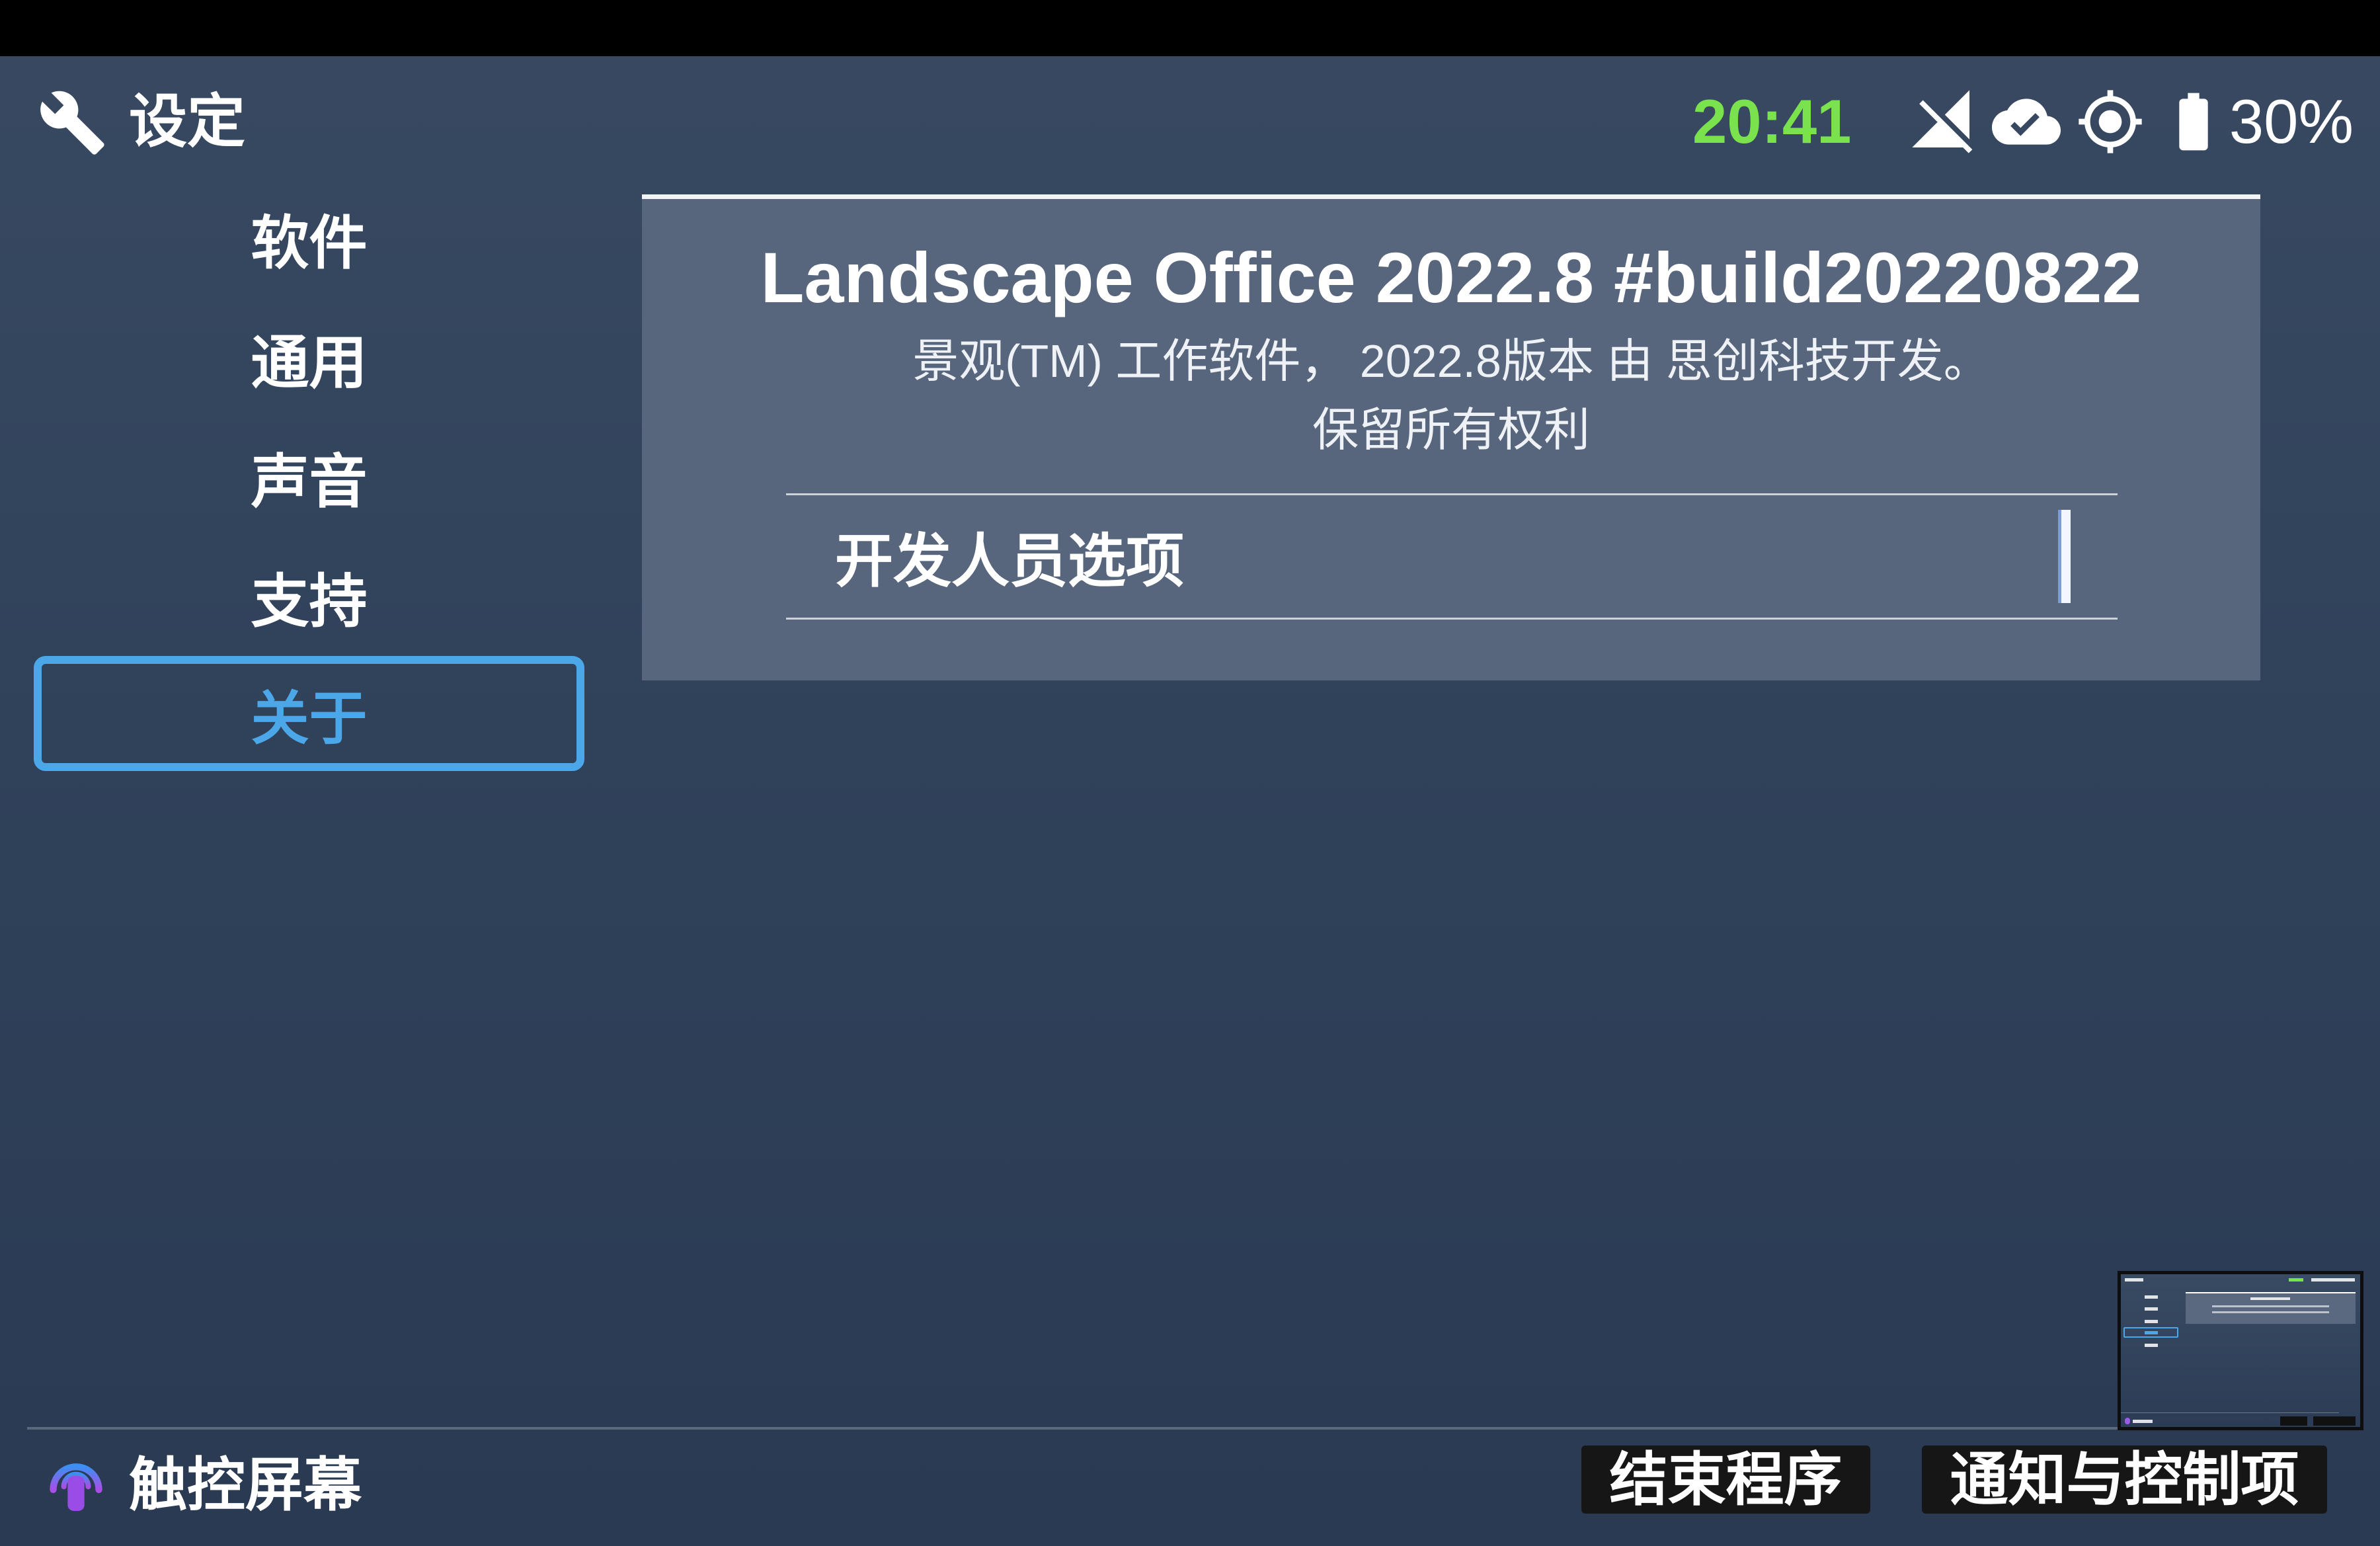 Image resolution: width=2380 pixels, height=1546 pixels. I want to click on thumb-status-bar, so click(2333, 1280).